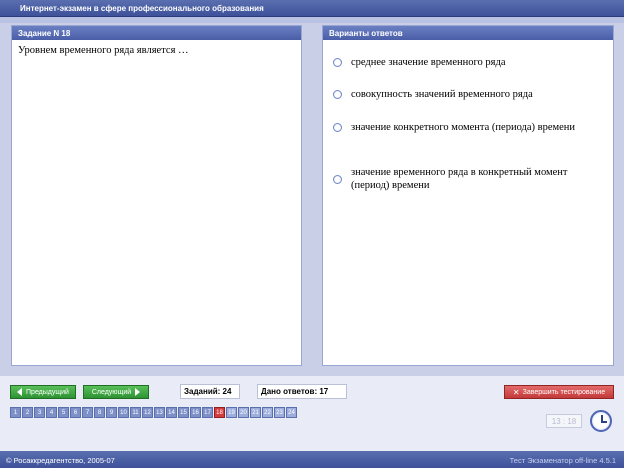 This screenshot has height=468, width=624. Describe the element at coordinates (60, 460) in the screenshot. I see `copyright-text: © Росаккредагентство, 2005-07` at that location.